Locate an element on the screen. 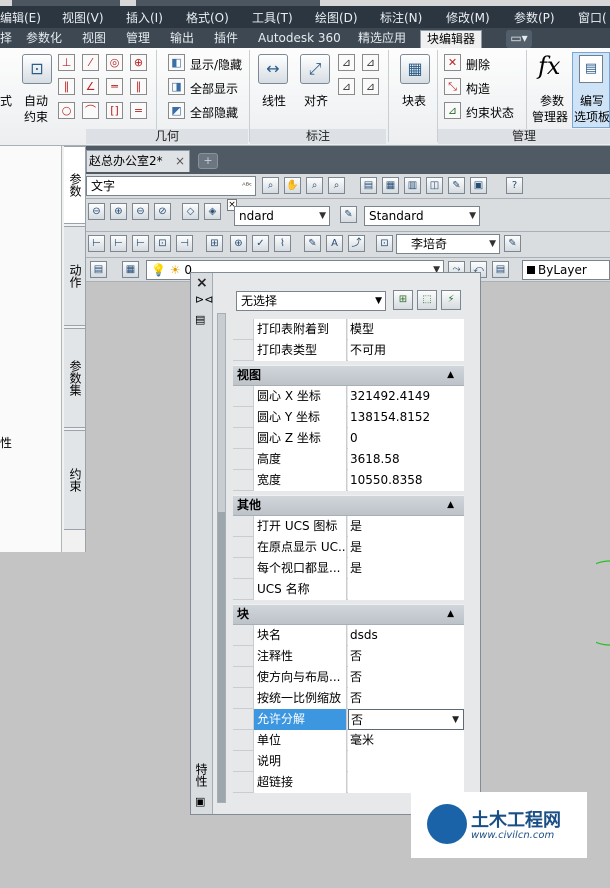 Image resolution: width=610 pixels, height=888 pixels. property-value is located at coordinates (406, 589).